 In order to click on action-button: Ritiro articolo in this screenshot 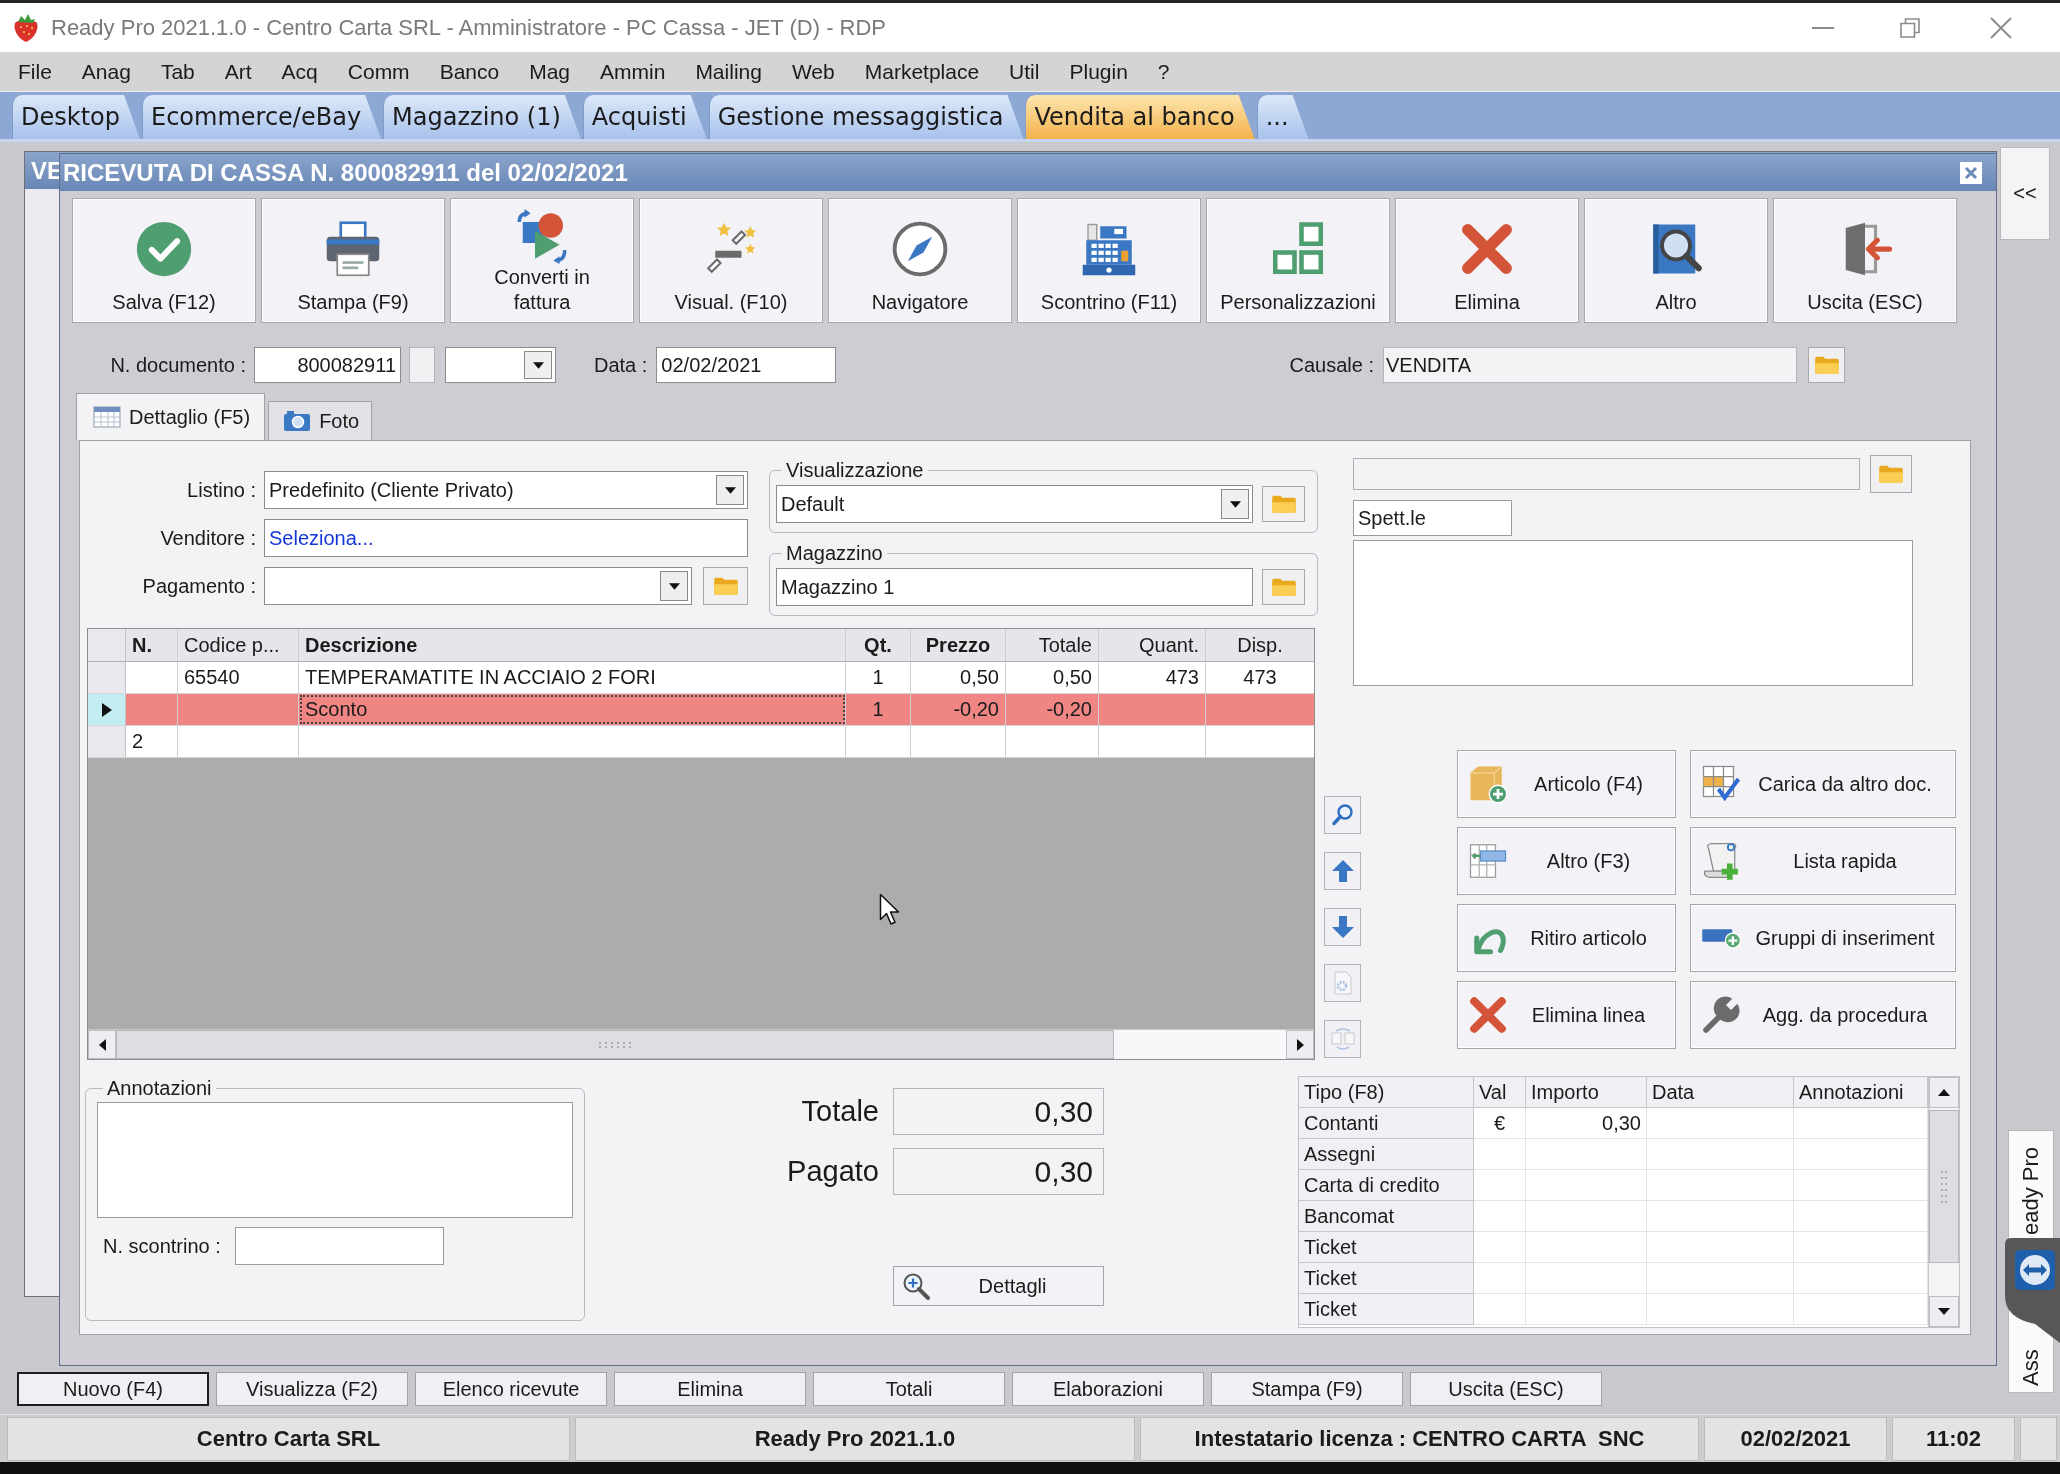, I will do `click(1566, 938)`.